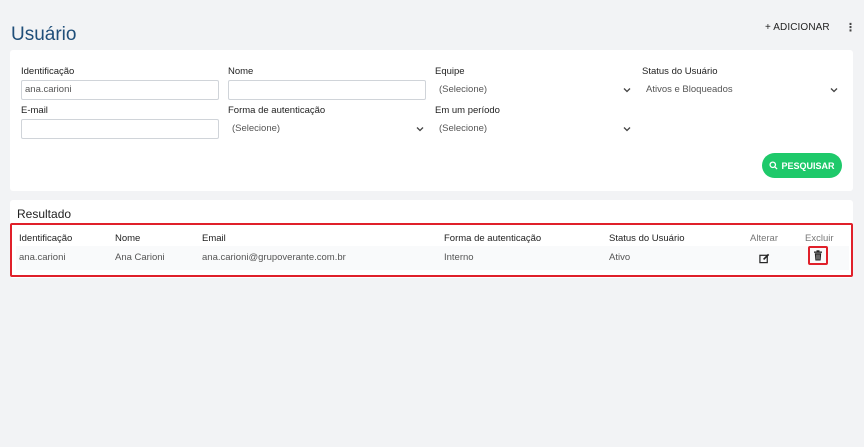 This screenshot has width=864, height=447. I want to click on equipe-label: Equipe, so click(450, 71).